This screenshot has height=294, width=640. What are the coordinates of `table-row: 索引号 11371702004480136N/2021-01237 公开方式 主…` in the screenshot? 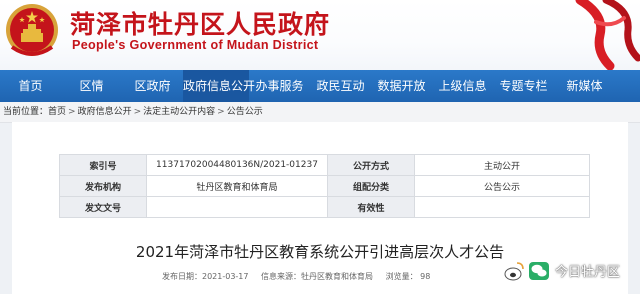 It's located at (324, 165).